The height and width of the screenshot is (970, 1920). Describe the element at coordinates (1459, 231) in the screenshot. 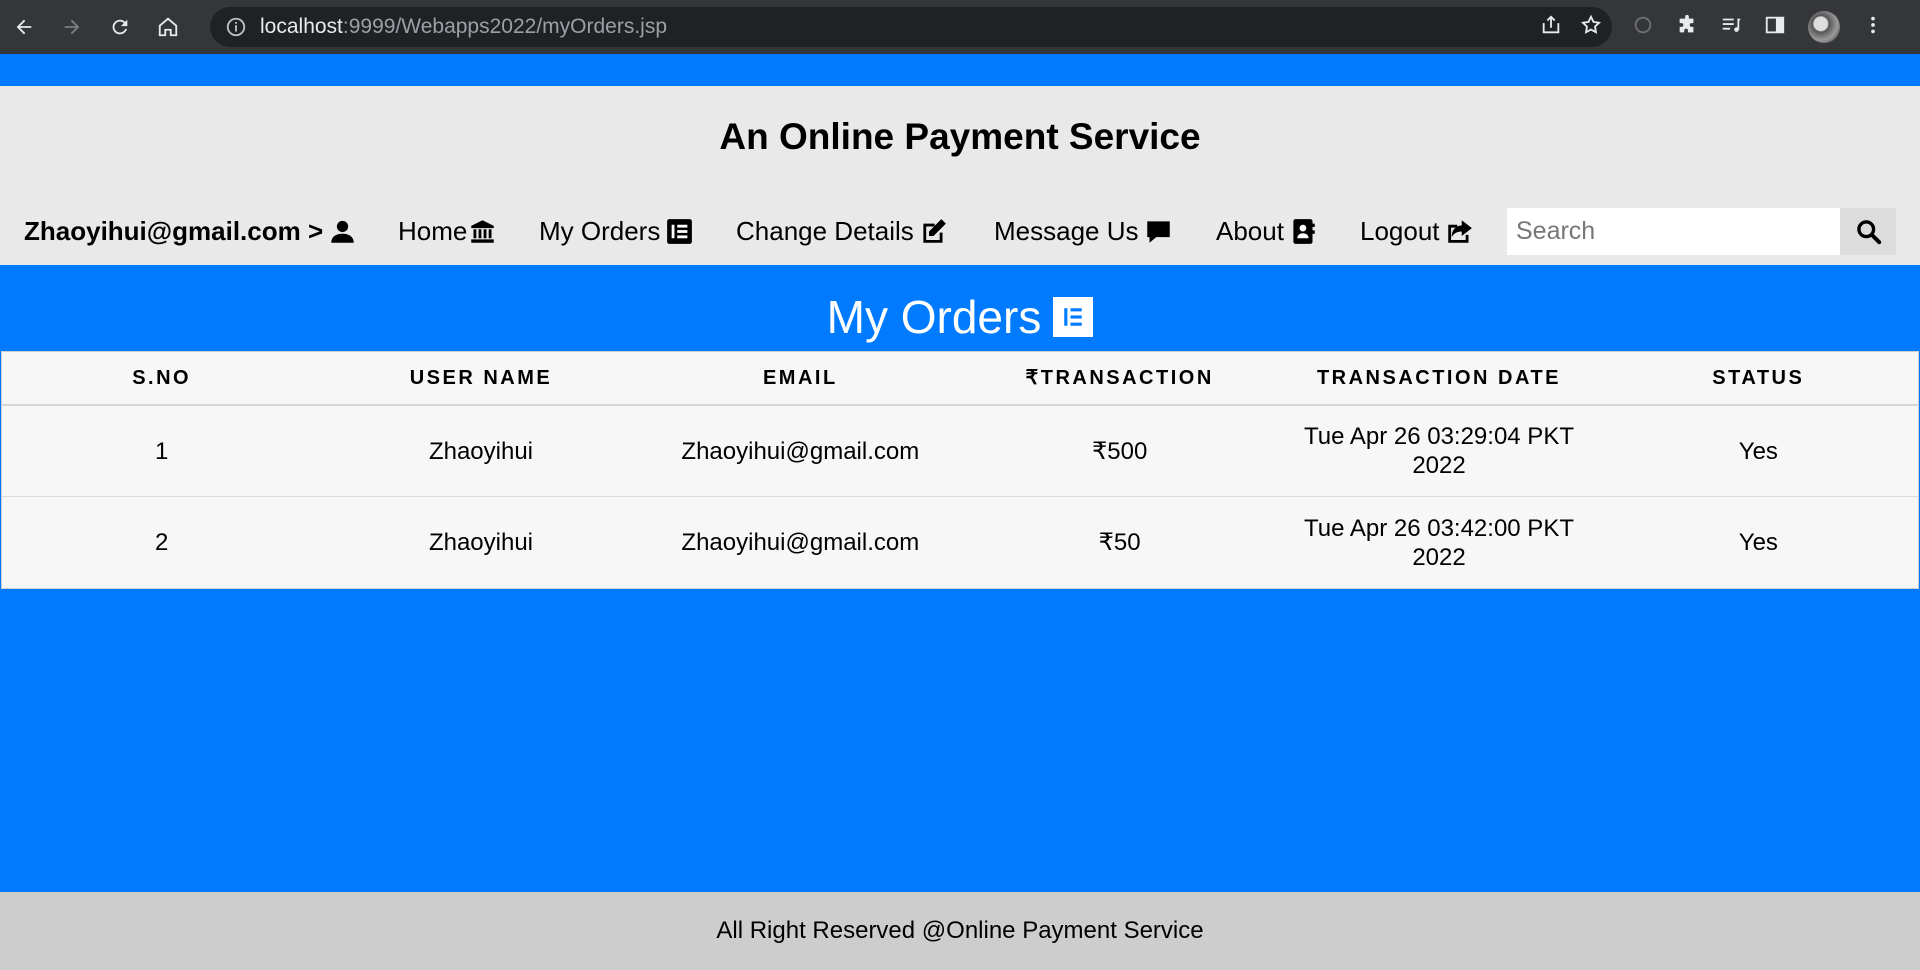

I see `share-square-icon` at that location.